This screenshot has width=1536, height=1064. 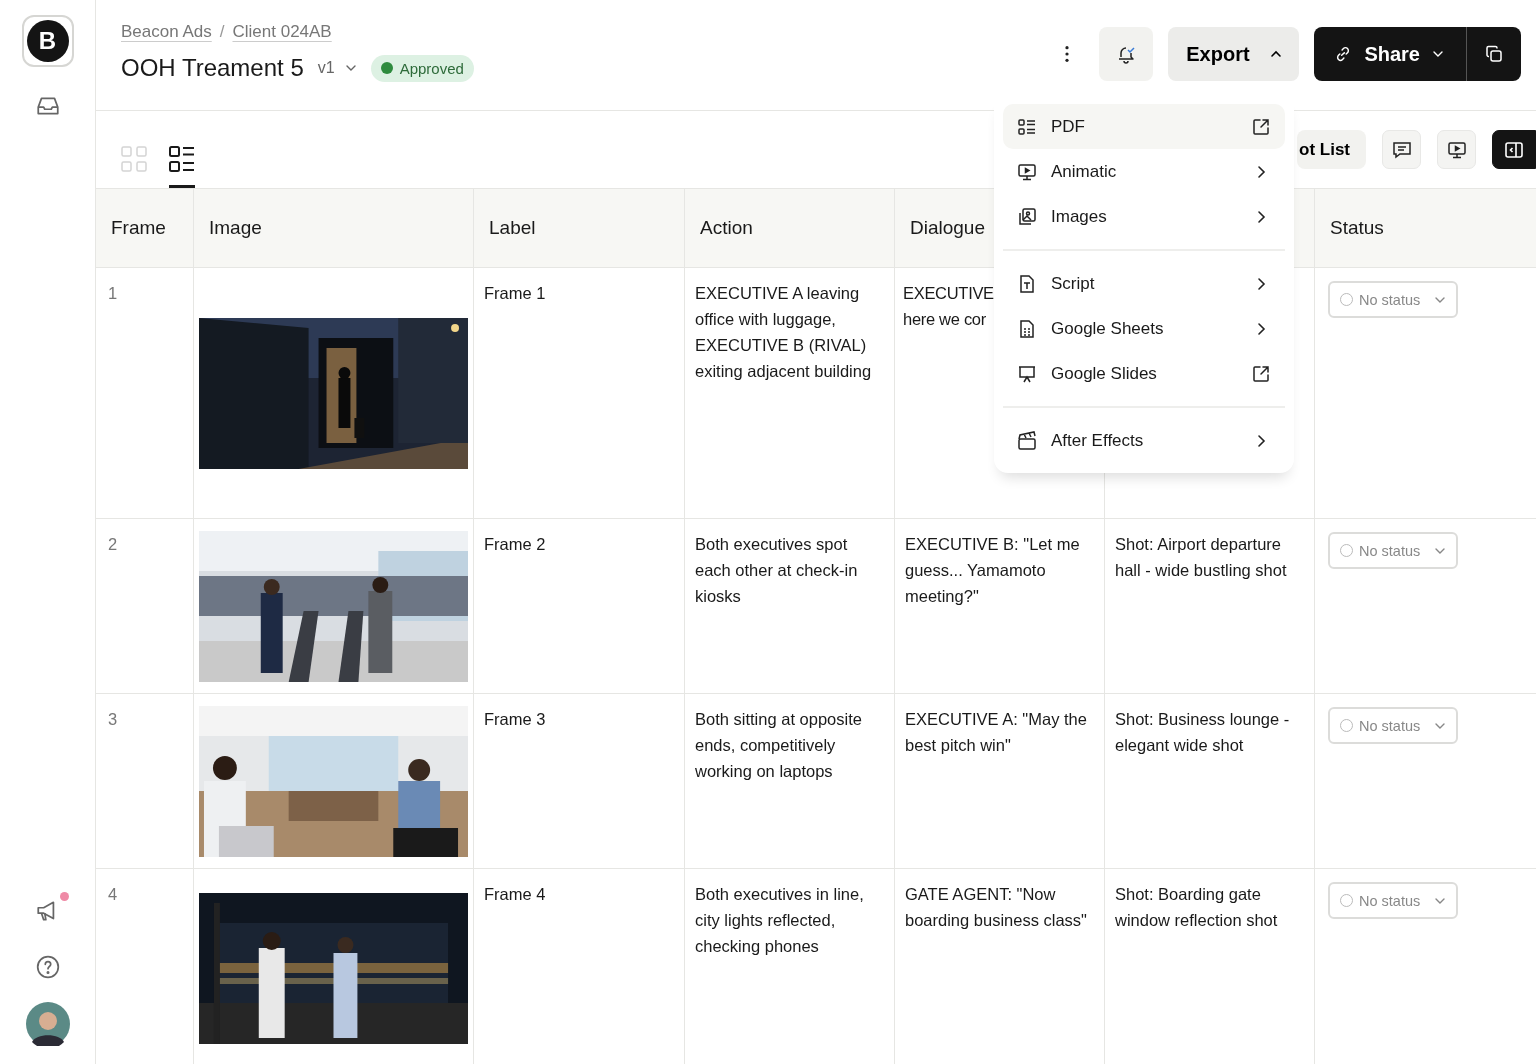 I want to click on comments-button, so click(x=1401, y=149).